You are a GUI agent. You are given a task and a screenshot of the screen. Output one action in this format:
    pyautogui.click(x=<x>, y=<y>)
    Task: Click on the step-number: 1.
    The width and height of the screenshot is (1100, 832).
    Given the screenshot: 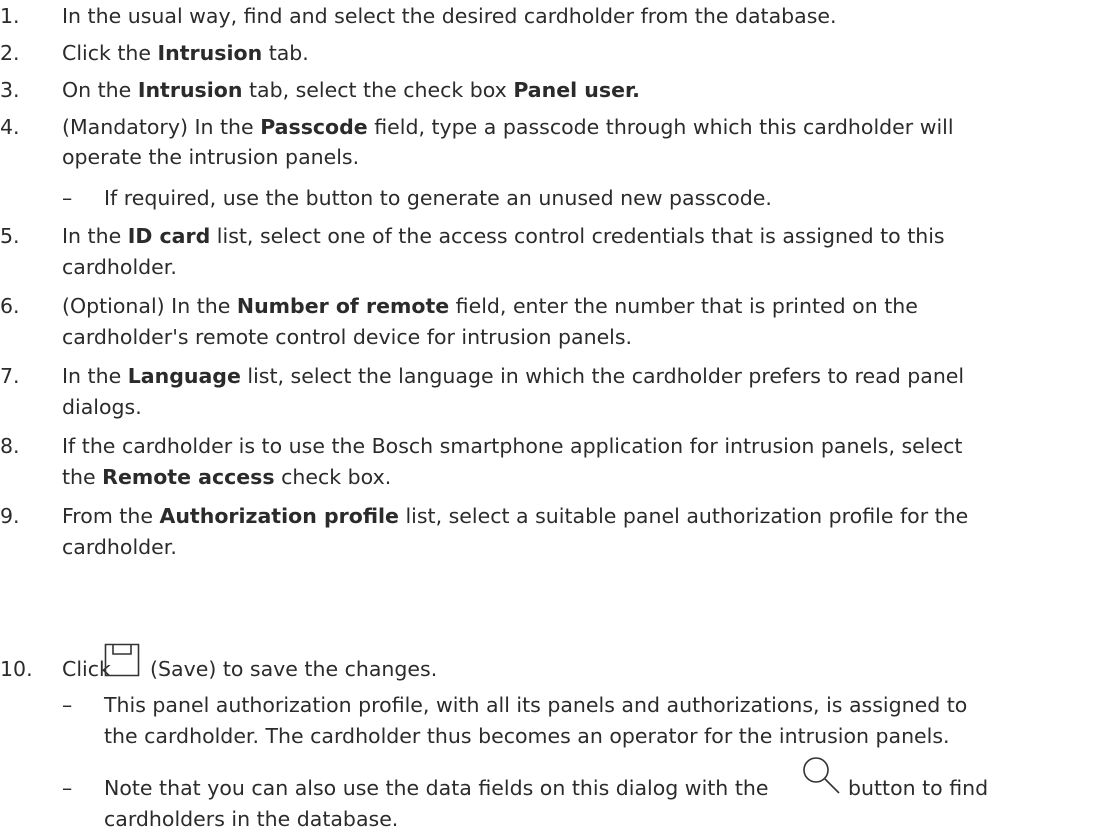 What is the action you would take?
    pyautogui.click(x=10, y=16)
    